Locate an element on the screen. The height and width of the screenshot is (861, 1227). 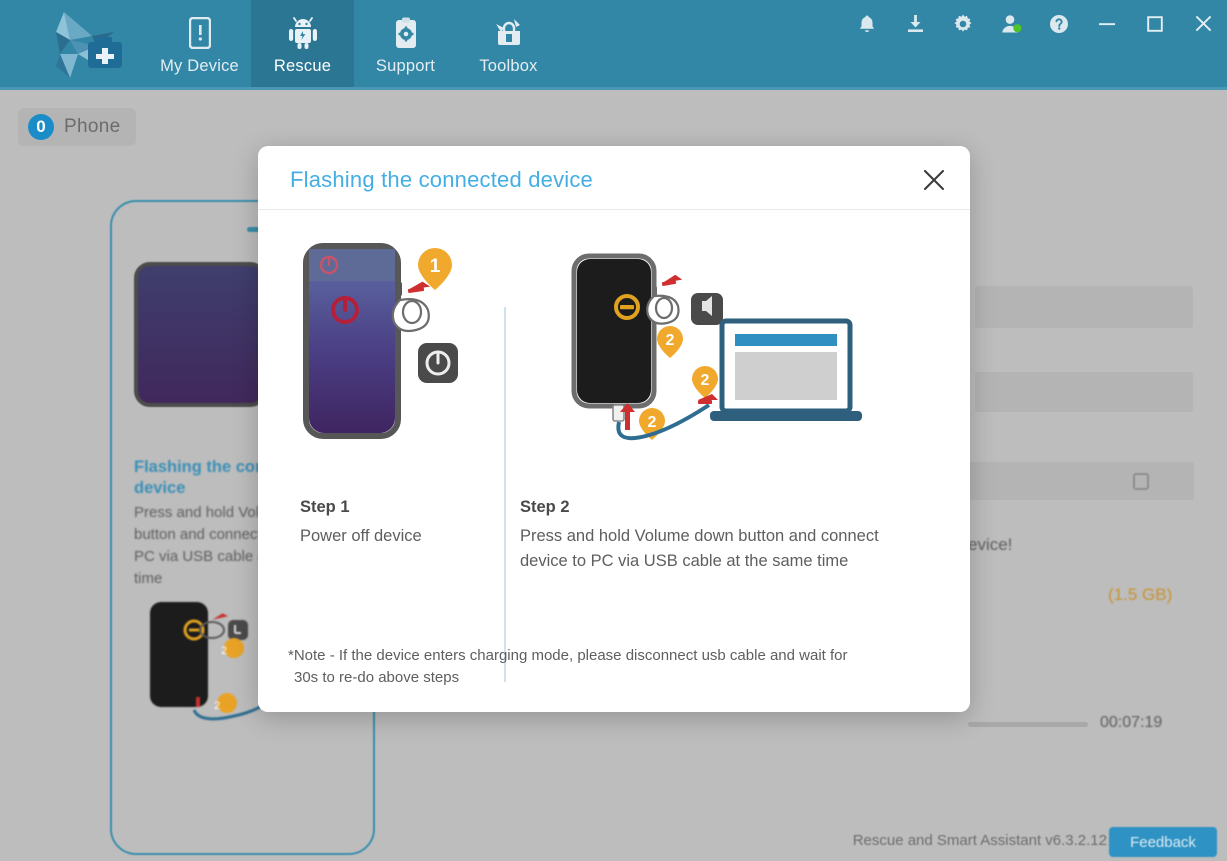
device-tab-label: Phone is located at coordinates (92, 126).